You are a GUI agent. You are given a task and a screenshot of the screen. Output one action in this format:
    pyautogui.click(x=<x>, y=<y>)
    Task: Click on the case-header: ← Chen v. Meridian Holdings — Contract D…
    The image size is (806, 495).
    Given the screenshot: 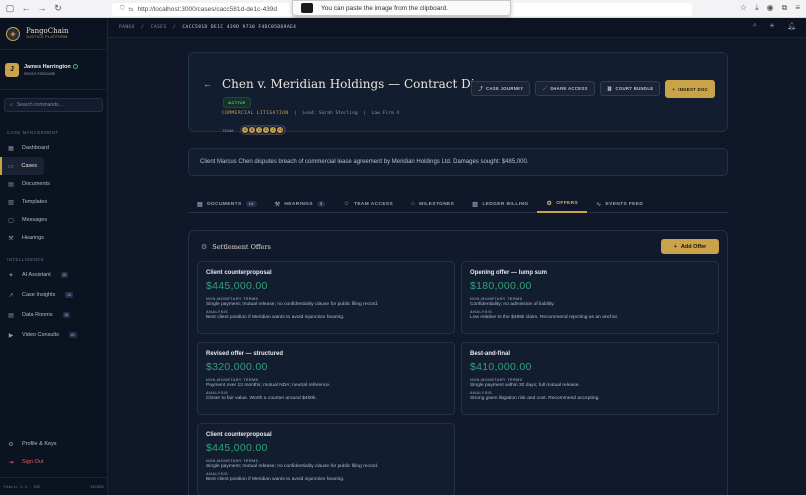 What is the action you would take?
    pyautogui.click(x=458, y=93)
    